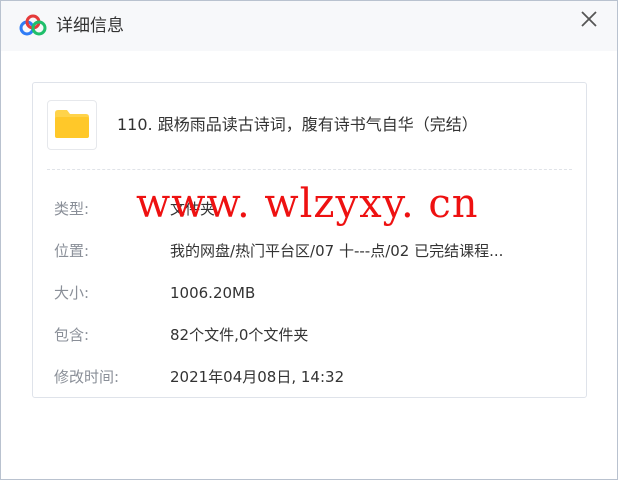 The image size is (618, 480). Describe the element at coordinates (33, 25) in the screenshot. I see `baidu-netdisk-logo-icon` at that location.